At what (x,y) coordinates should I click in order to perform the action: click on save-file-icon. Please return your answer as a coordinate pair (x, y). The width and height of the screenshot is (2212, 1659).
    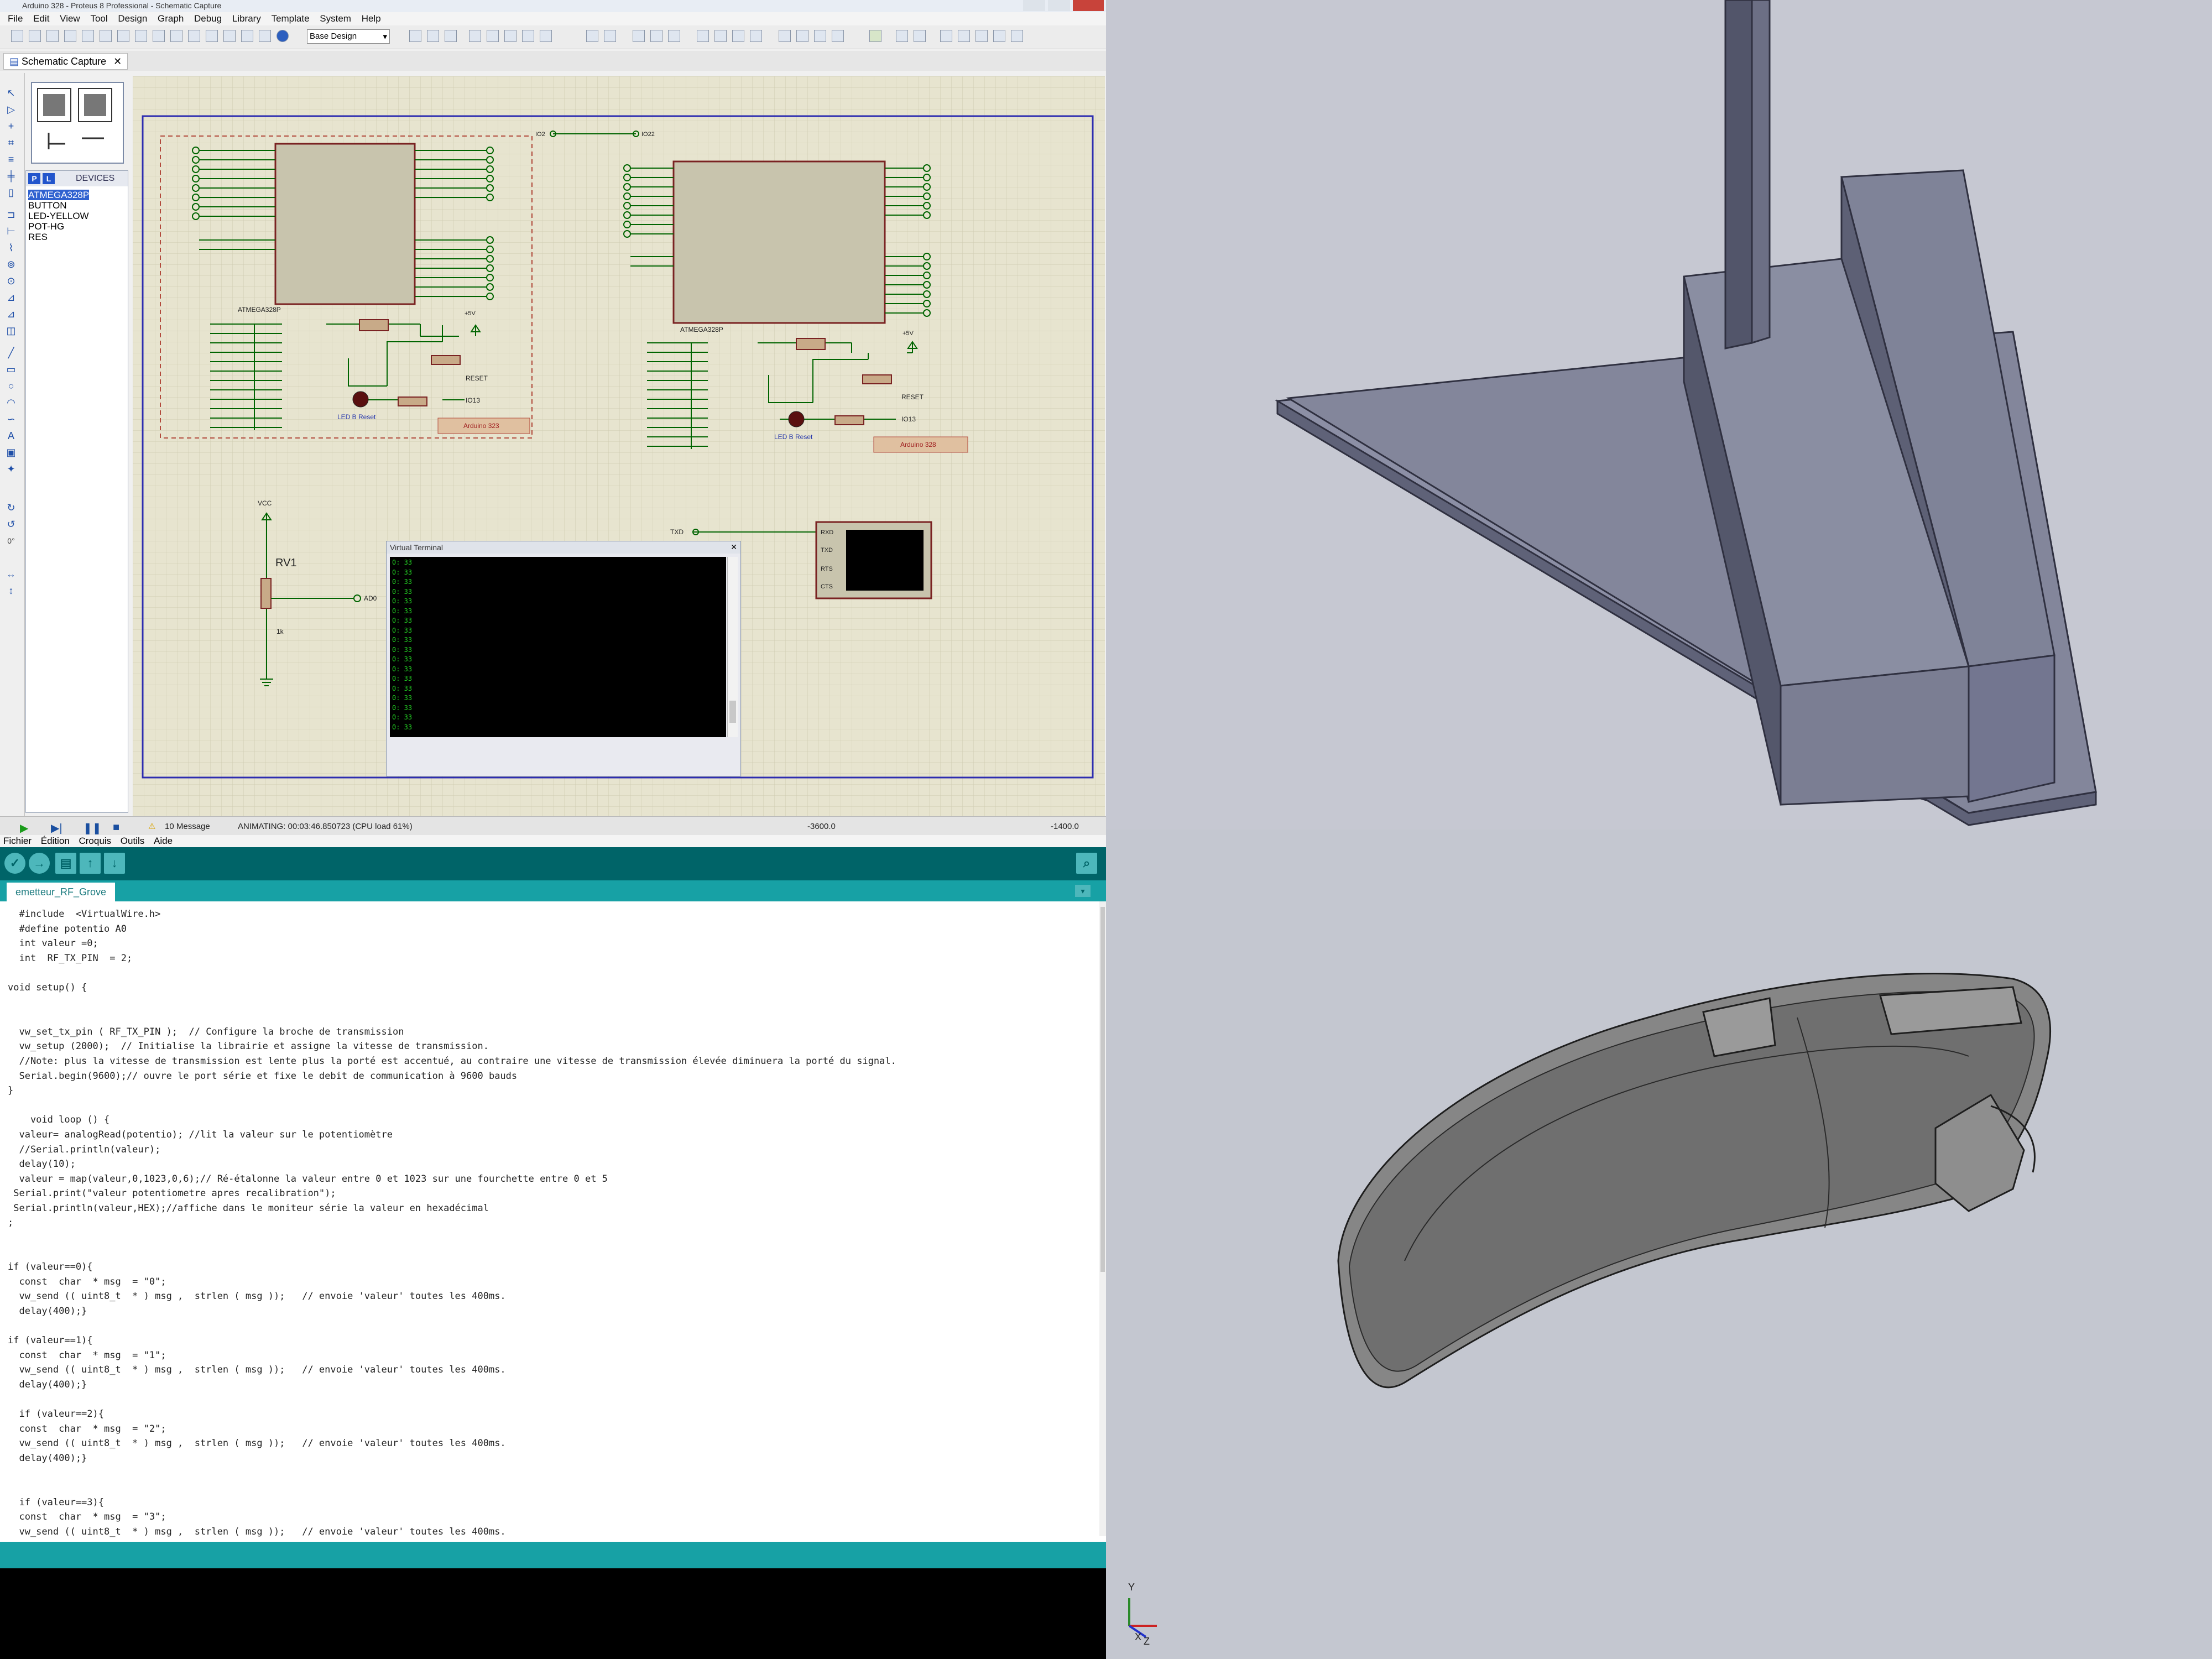
    Looking at the image, I should click on (53, 36).